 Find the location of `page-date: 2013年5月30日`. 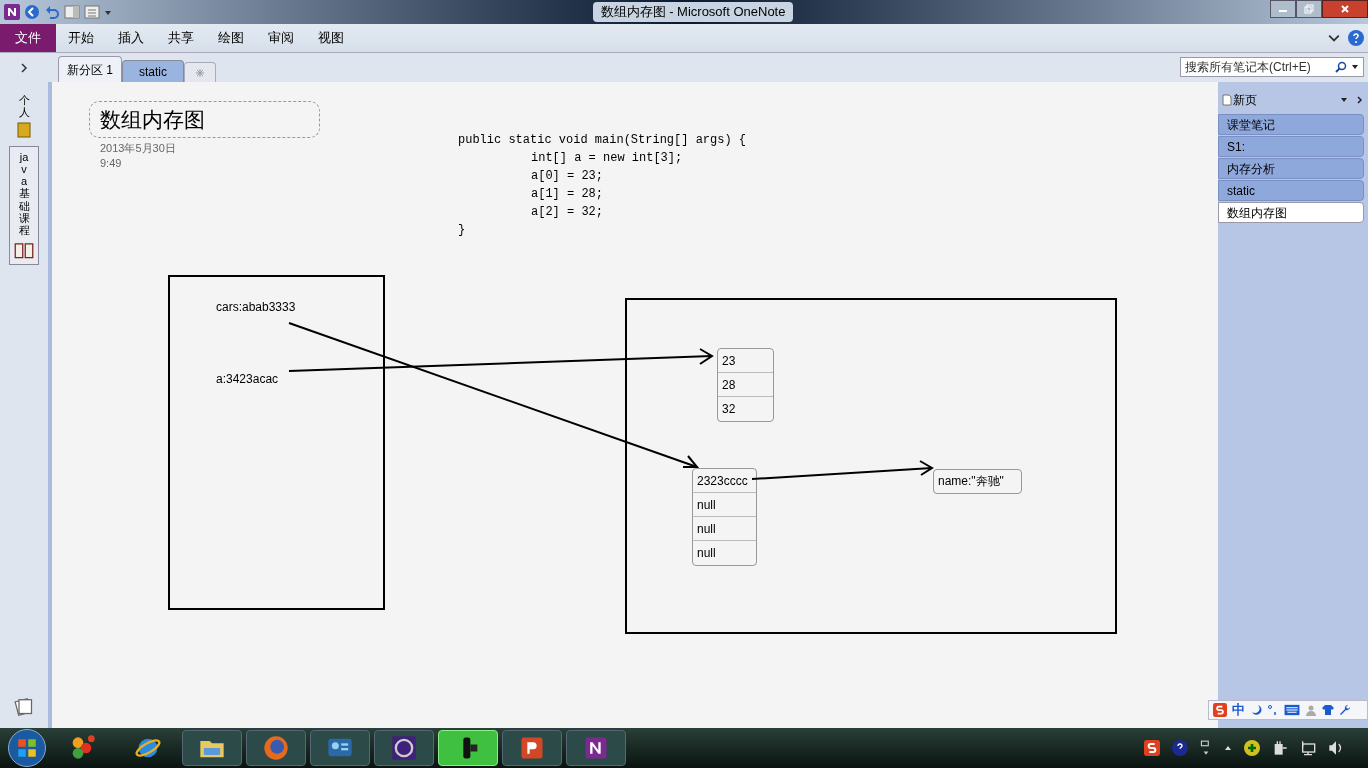

page-date: 2013年5月30日 is located at coordinates (138, 148).